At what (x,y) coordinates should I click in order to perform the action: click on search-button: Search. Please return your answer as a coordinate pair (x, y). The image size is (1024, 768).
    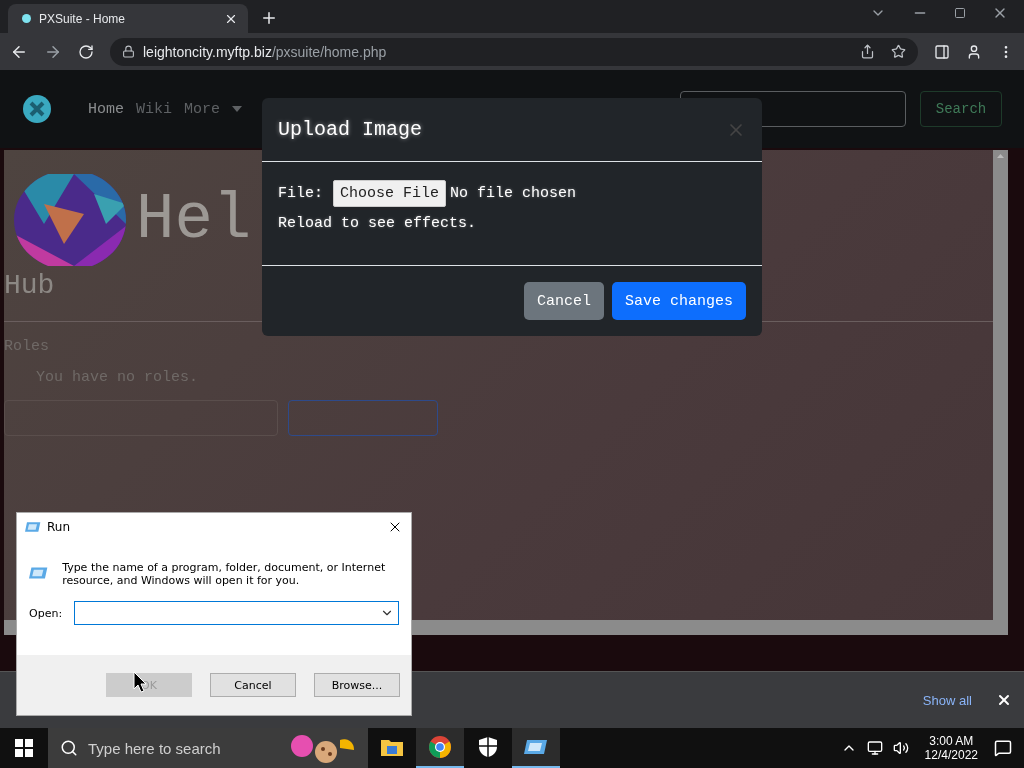
    Looking at the image, I should click on (961, 109).